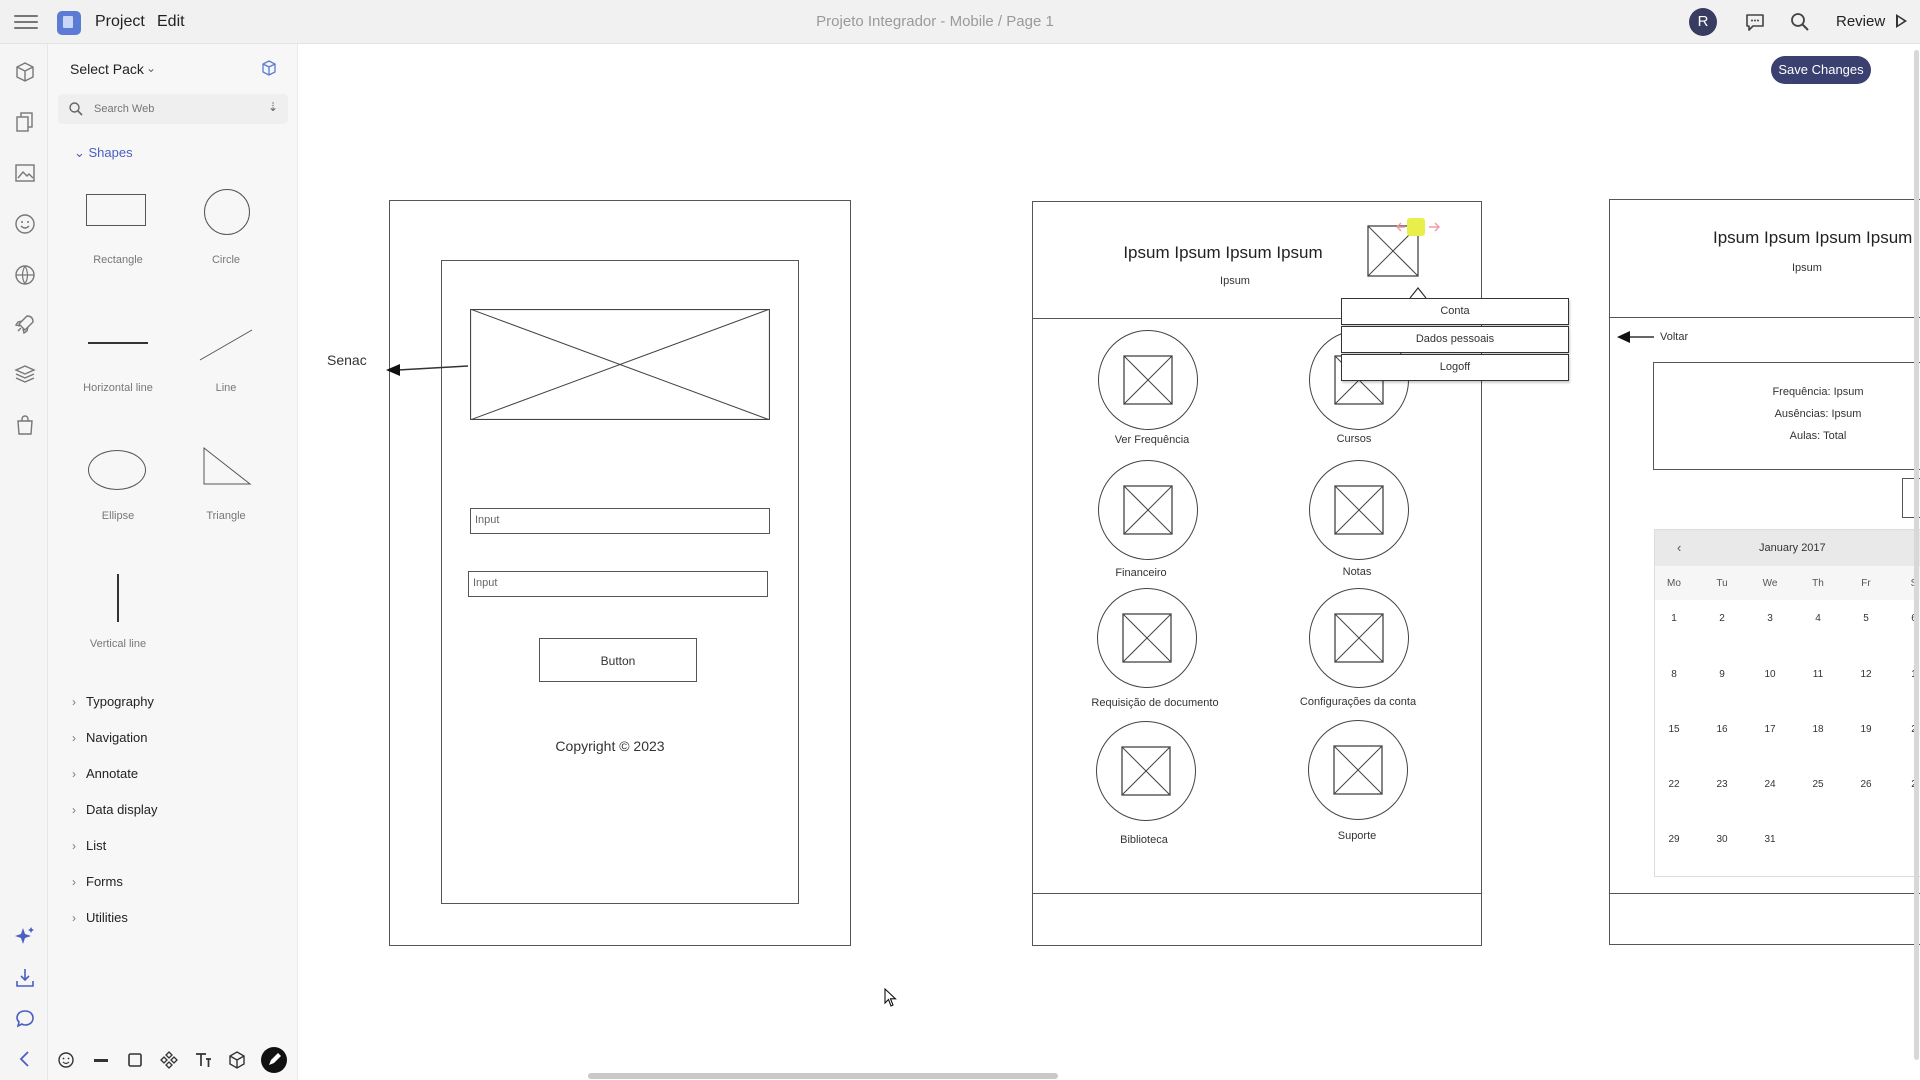 The height and width of the screenshot is (1080, 1920). What do you see at coordinates (25, 324) in the screenshot?
I see `rocket-icon` at bounding box center [25, 324].